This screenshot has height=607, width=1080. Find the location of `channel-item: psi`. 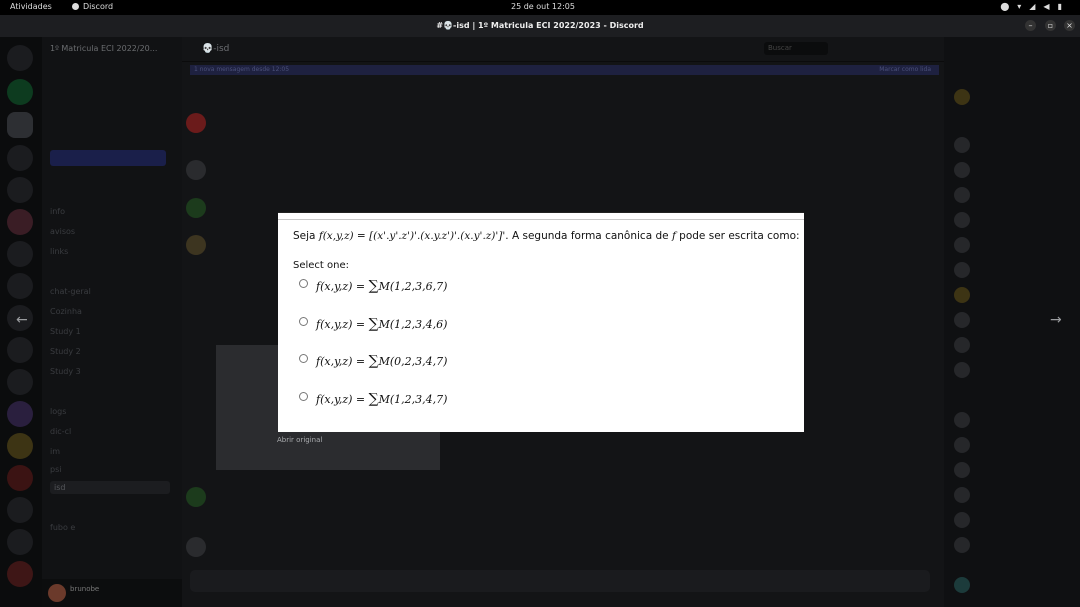

channel-item: psi is located at coordinates (55, 469).